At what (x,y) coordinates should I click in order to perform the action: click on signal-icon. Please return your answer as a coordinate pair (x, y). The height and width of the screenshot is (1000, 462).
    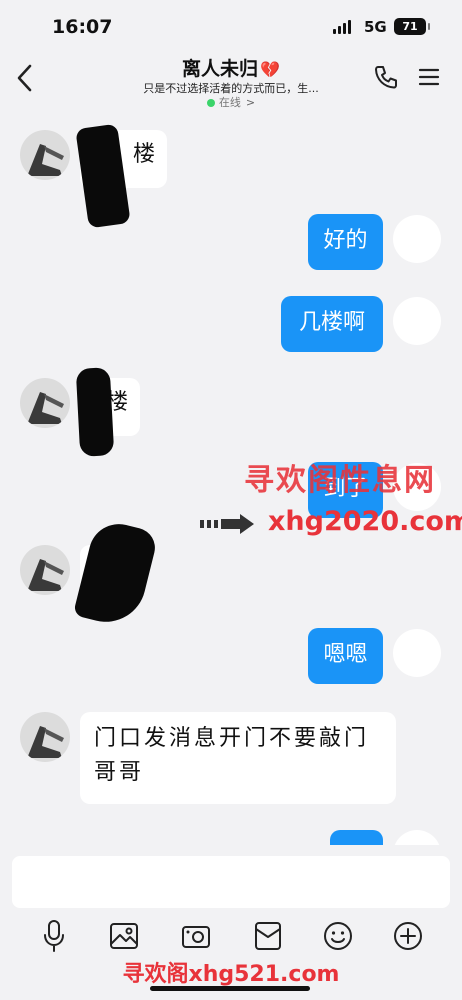
    Looking at the image, I should click on (343, 27).